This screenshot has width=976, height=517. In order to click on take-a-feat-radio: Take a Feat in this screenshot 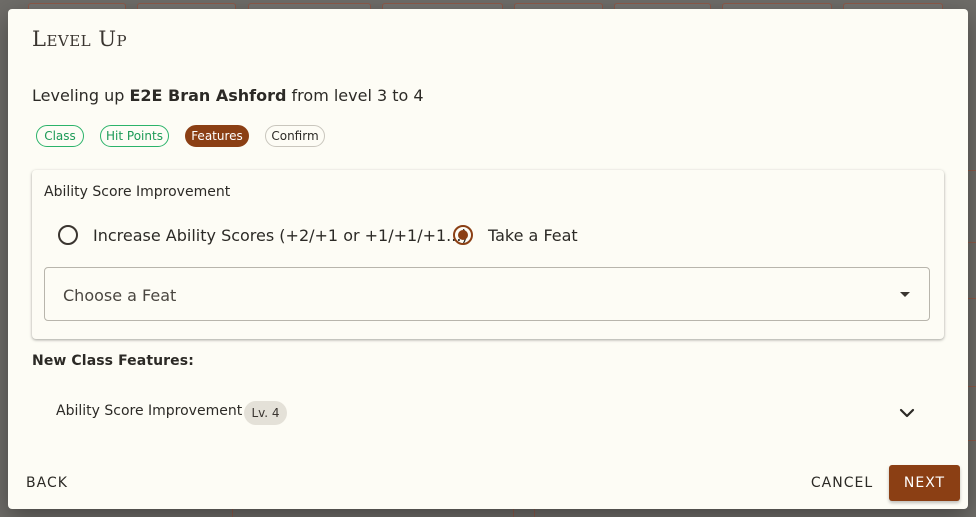, I will do `click(515, 235)`.